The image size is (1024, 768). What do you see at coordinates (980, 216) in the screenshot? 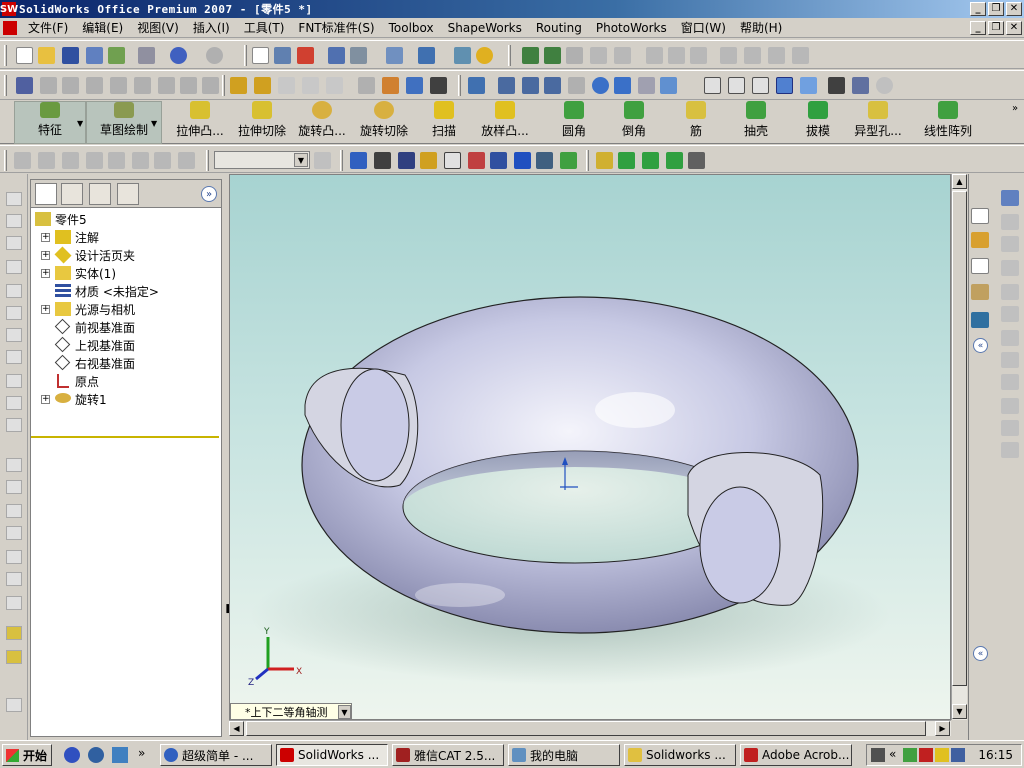
I see `home-icon` at bounding box center [980, 216].